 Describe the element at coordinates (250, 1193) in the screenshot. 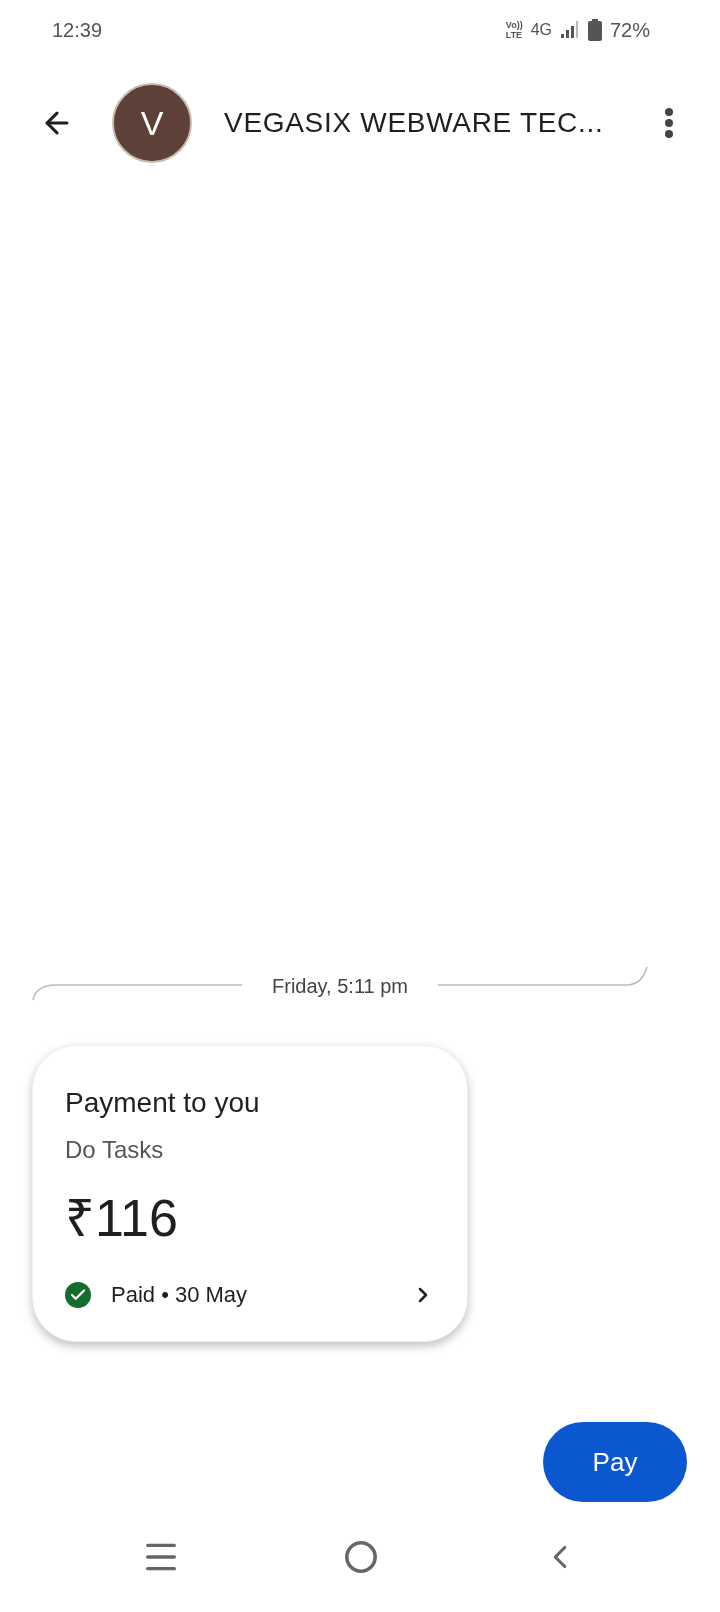

I see `payment-card: Payment to you Do Tasks ₹116 Paid • 30 May` at that location.